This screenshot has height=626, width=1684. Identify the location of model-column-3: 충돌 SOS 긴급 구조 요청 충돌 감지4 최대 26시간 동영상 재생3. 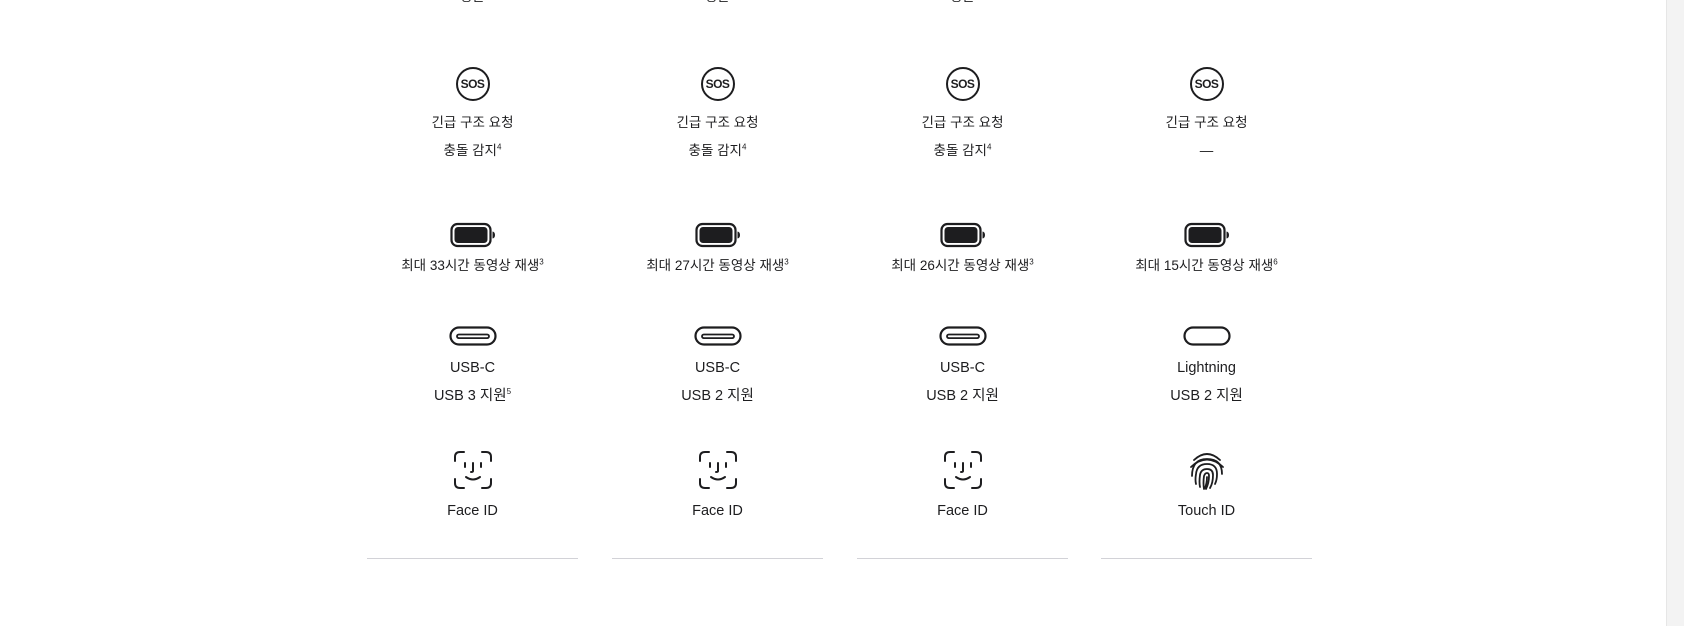
(962, 313).